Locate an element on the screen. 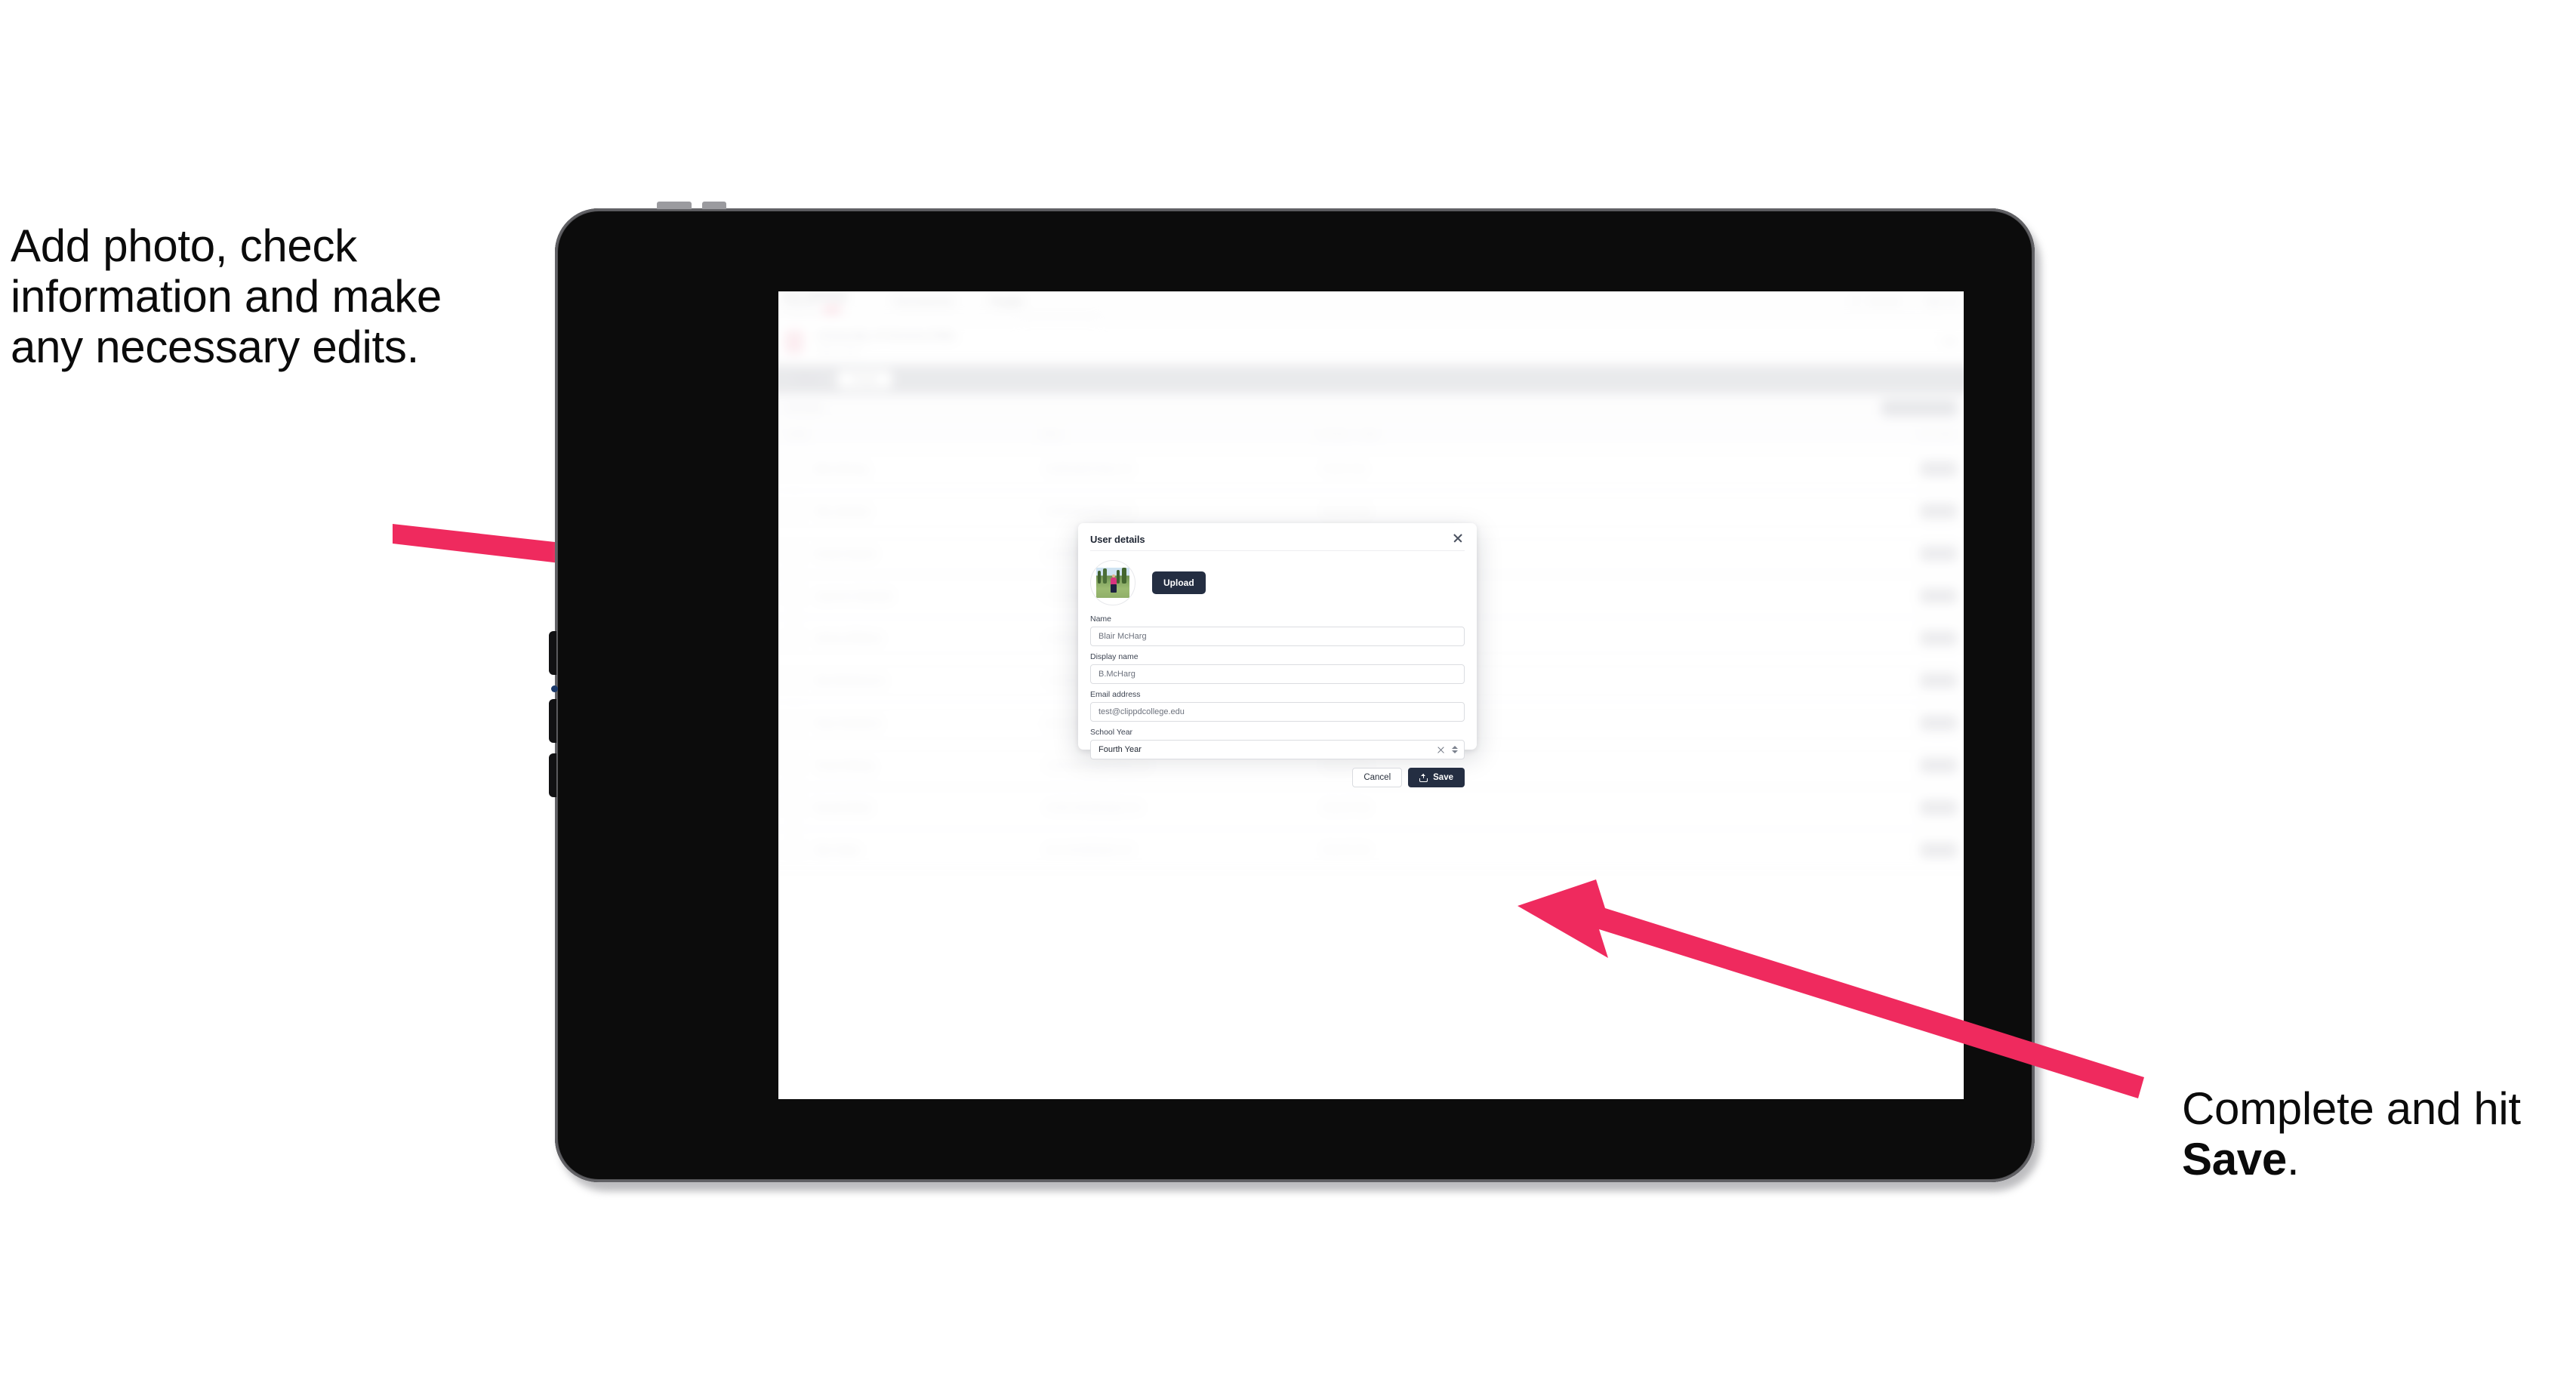  upload-button: Upload is located at coordinates (1179, 582).